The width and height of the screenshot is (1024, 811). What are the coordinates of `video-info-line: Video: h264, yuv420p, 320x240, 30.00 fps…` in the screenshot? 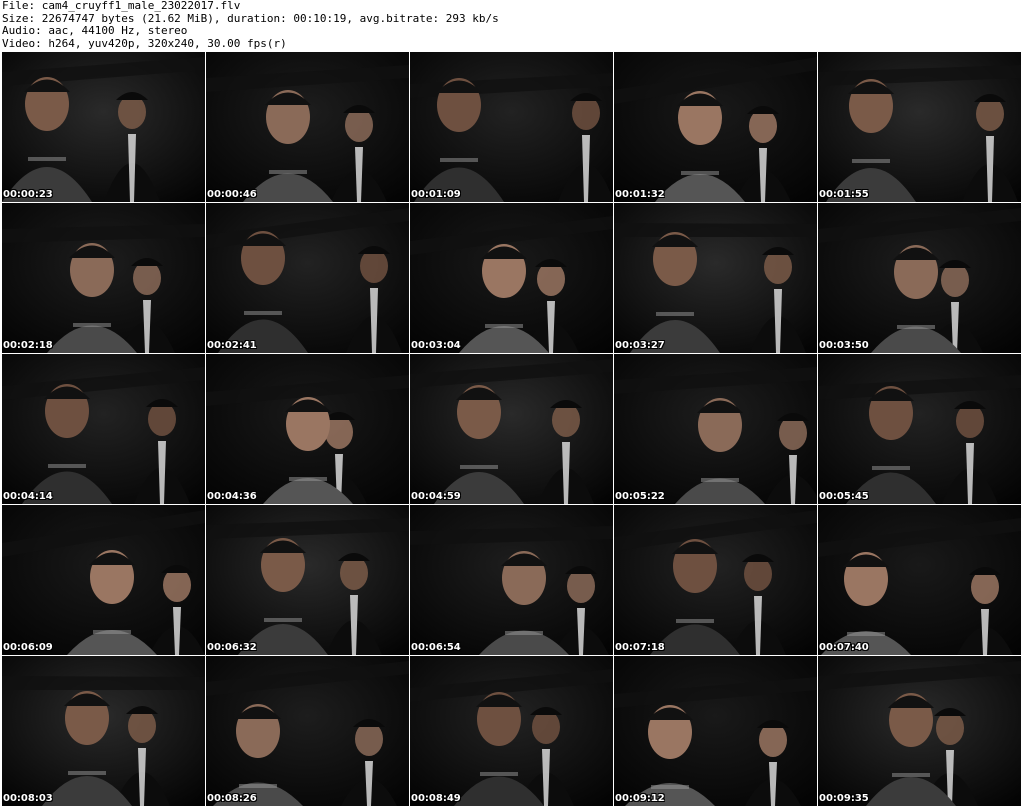 It's located at (144, 43).